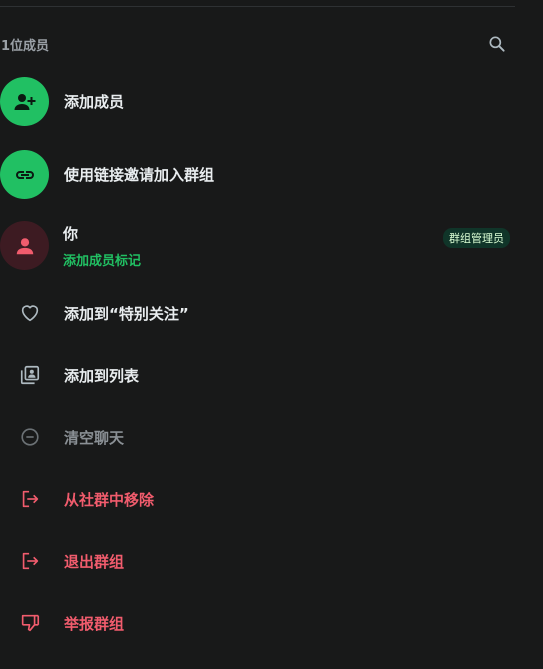 The image size is (543, 669). Describe the element at coordinates (30, 437) in the screenshot. I see `minus-circle-icon` at that location.